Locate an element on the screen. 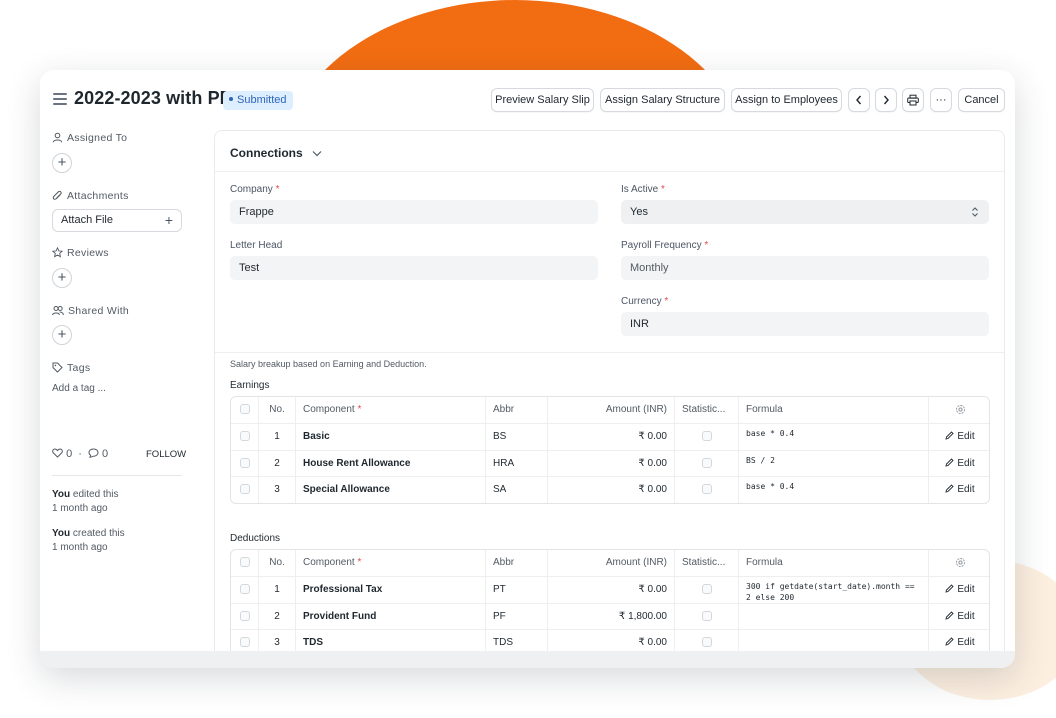 This screenshot has width=1056, height=718. comment-icon is located at coordinates (93, 453).